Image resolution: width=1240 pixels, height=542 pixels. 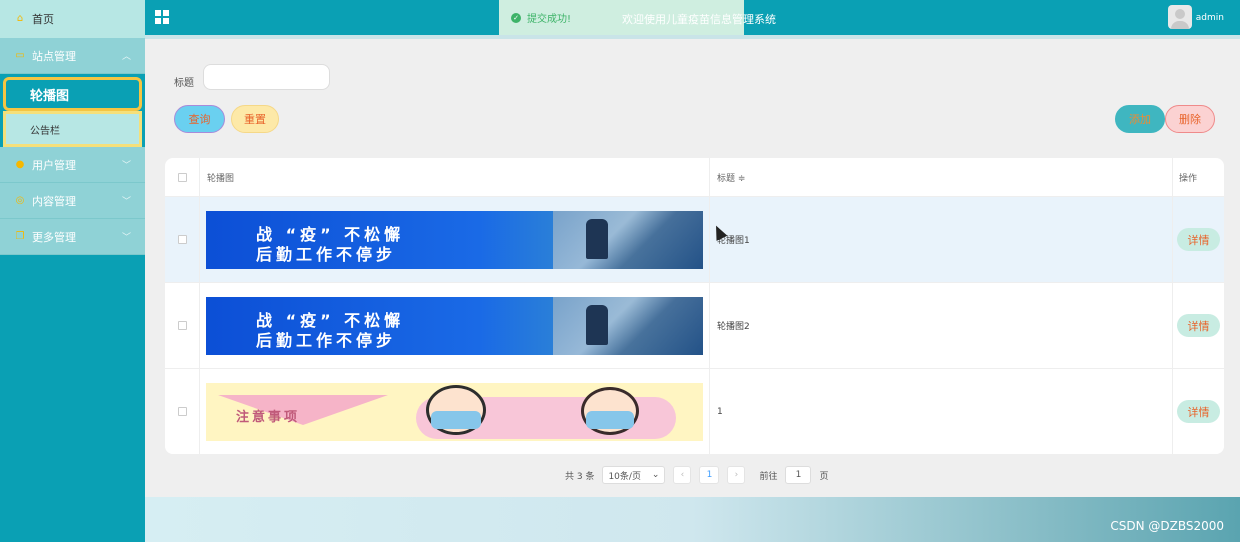 I want to click on sidebar-group-content: ◎ 内容管理 ﹀, so click(x=72, y=201).